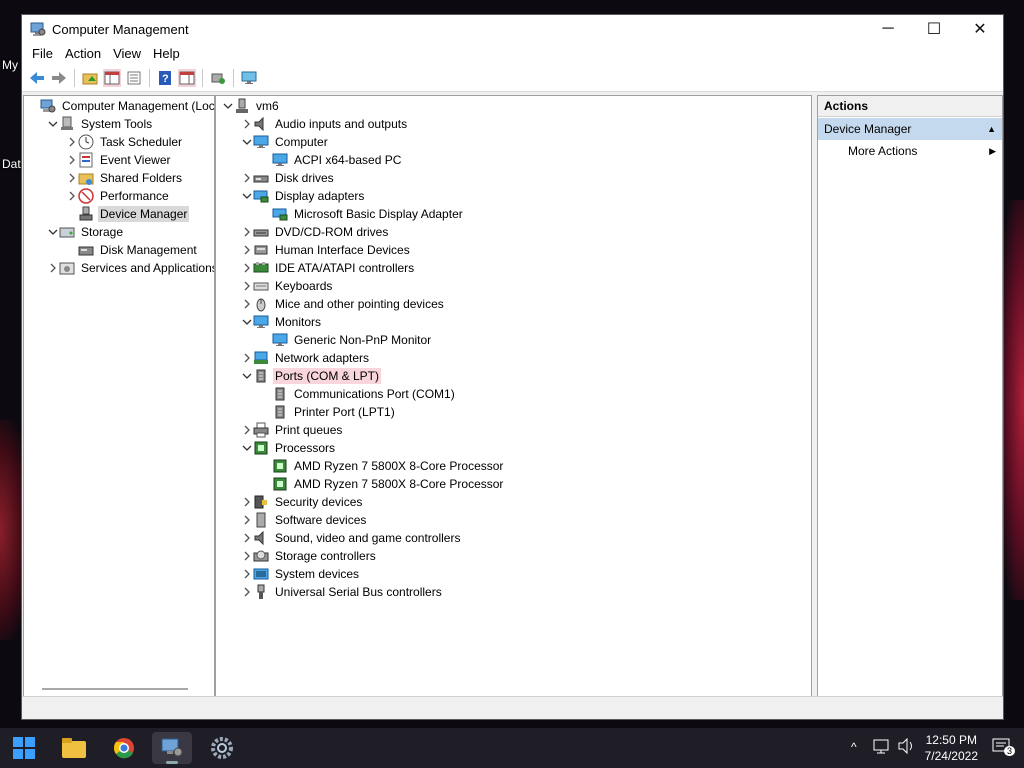 This screenshot has height=768, width=1024. Describe the element at coordinates (951, 748) in the screenshot. I see `clock: 12:50 PM 7/24/2022` at that location.